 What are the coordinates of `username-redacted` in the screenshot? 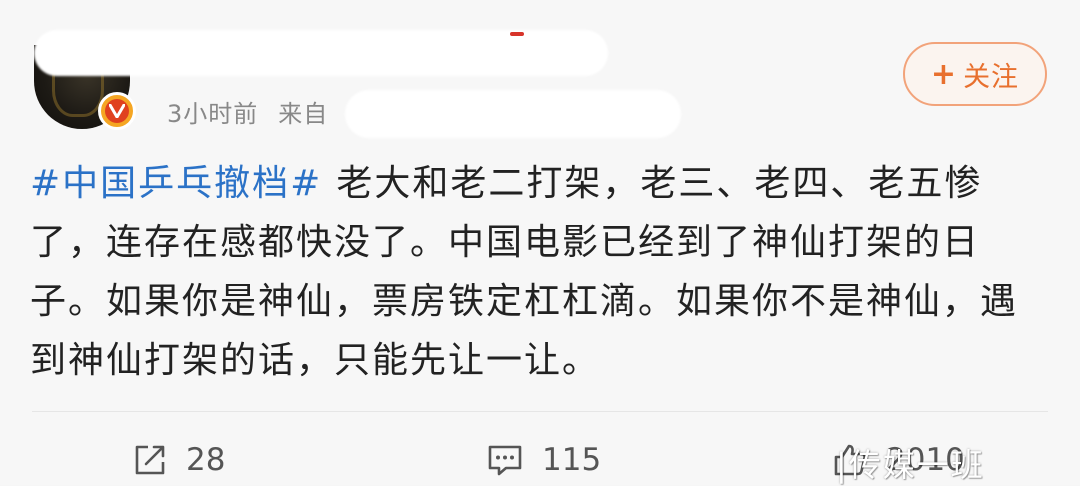 It's located at (321, 53).